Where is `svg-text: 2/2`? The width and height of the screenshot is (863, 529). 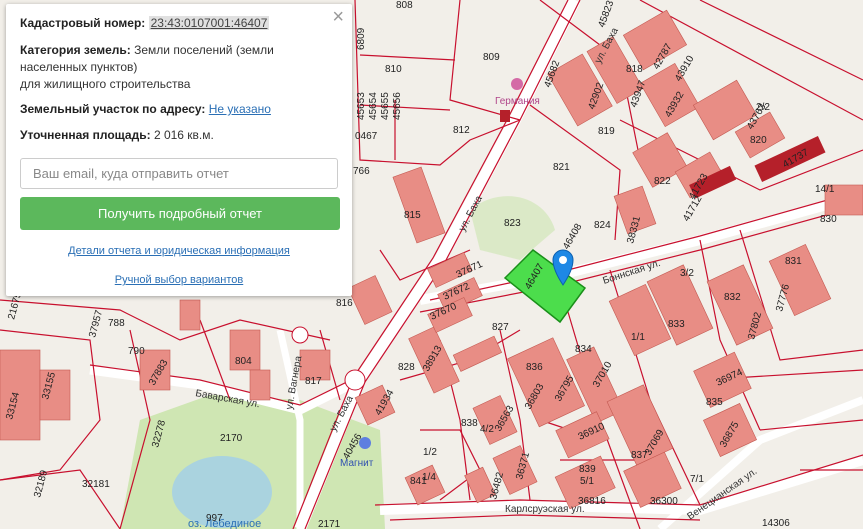 svg-text: 2/2 is located at coordinates (763, 107).